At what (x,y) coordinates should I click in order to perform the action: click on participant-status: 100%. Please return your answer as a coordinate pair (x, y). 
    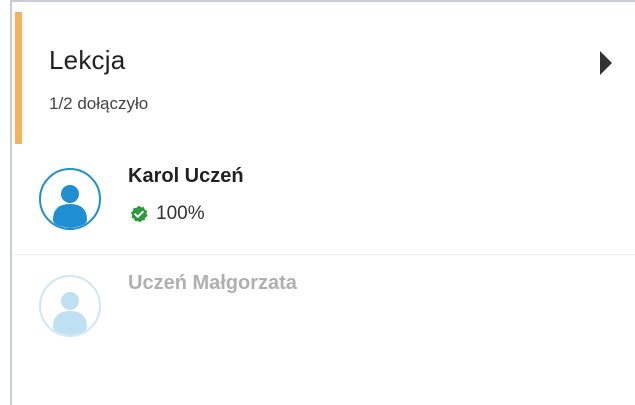
    Looking at the image, I should click on (167, 214).